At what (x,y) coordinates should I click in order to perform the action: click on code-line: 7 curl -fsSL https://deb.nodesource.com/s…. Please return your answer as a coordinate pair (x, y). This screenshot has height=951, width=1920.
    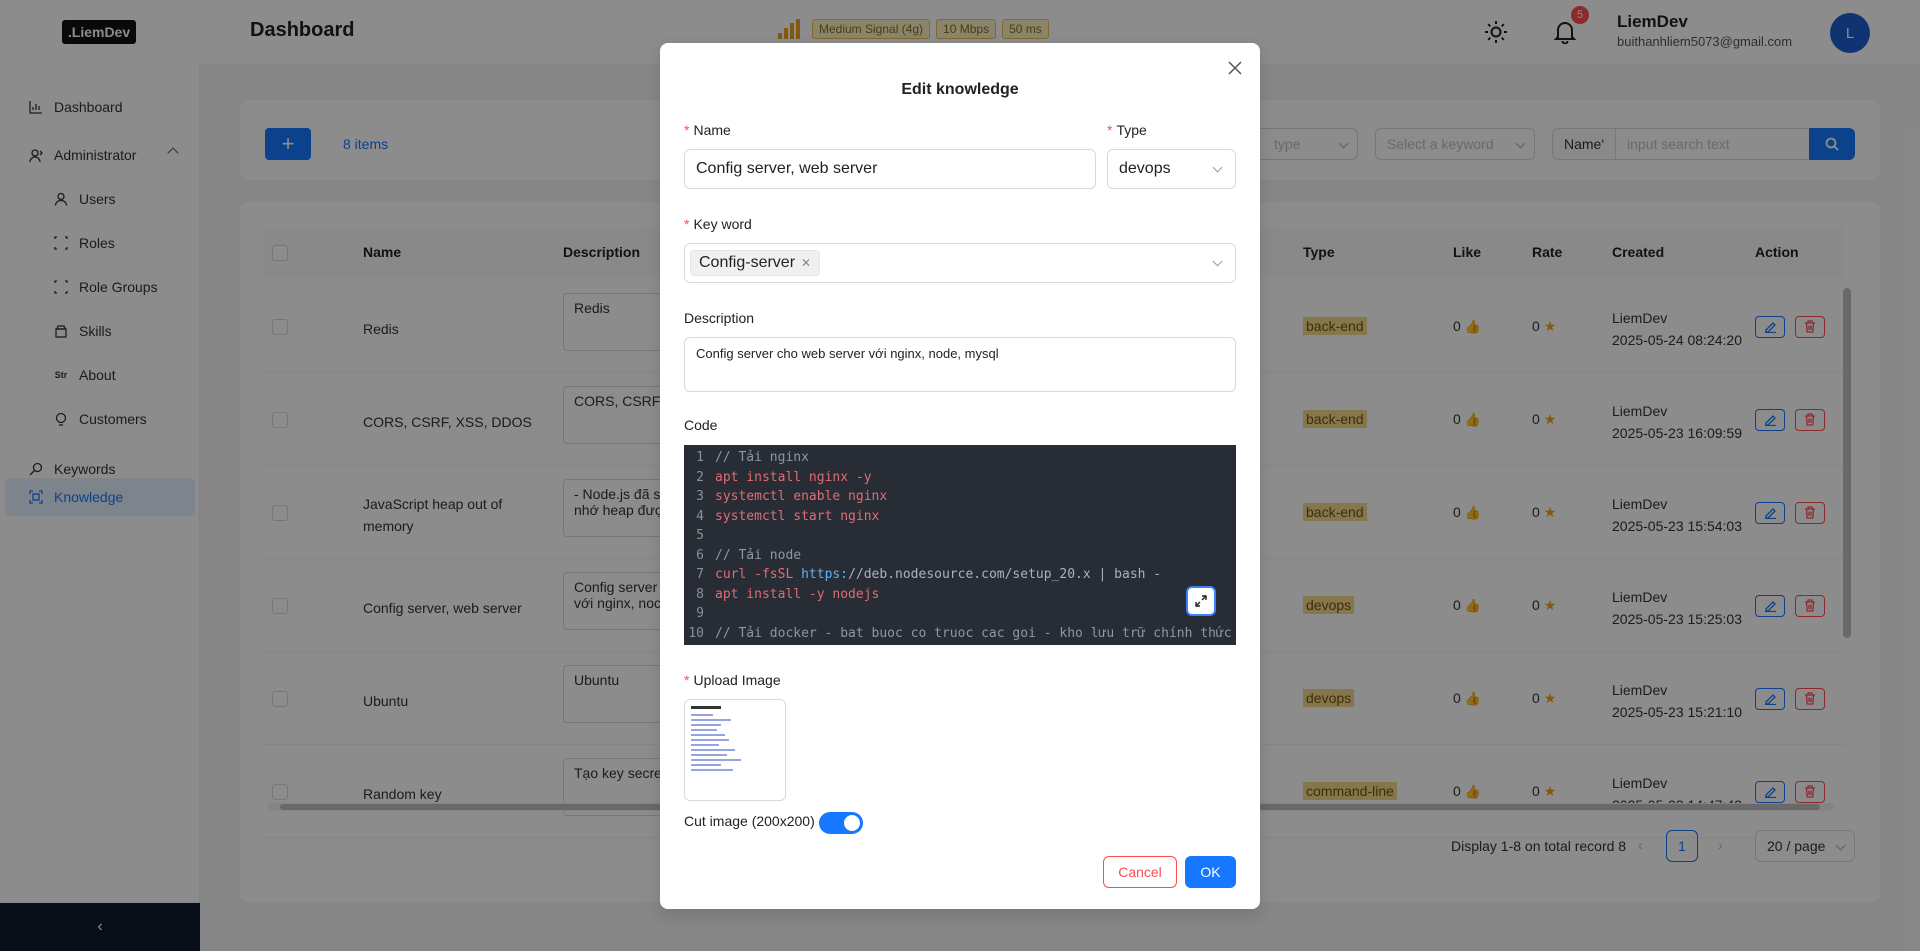
    Looking at the image, I should click on (929, 574).